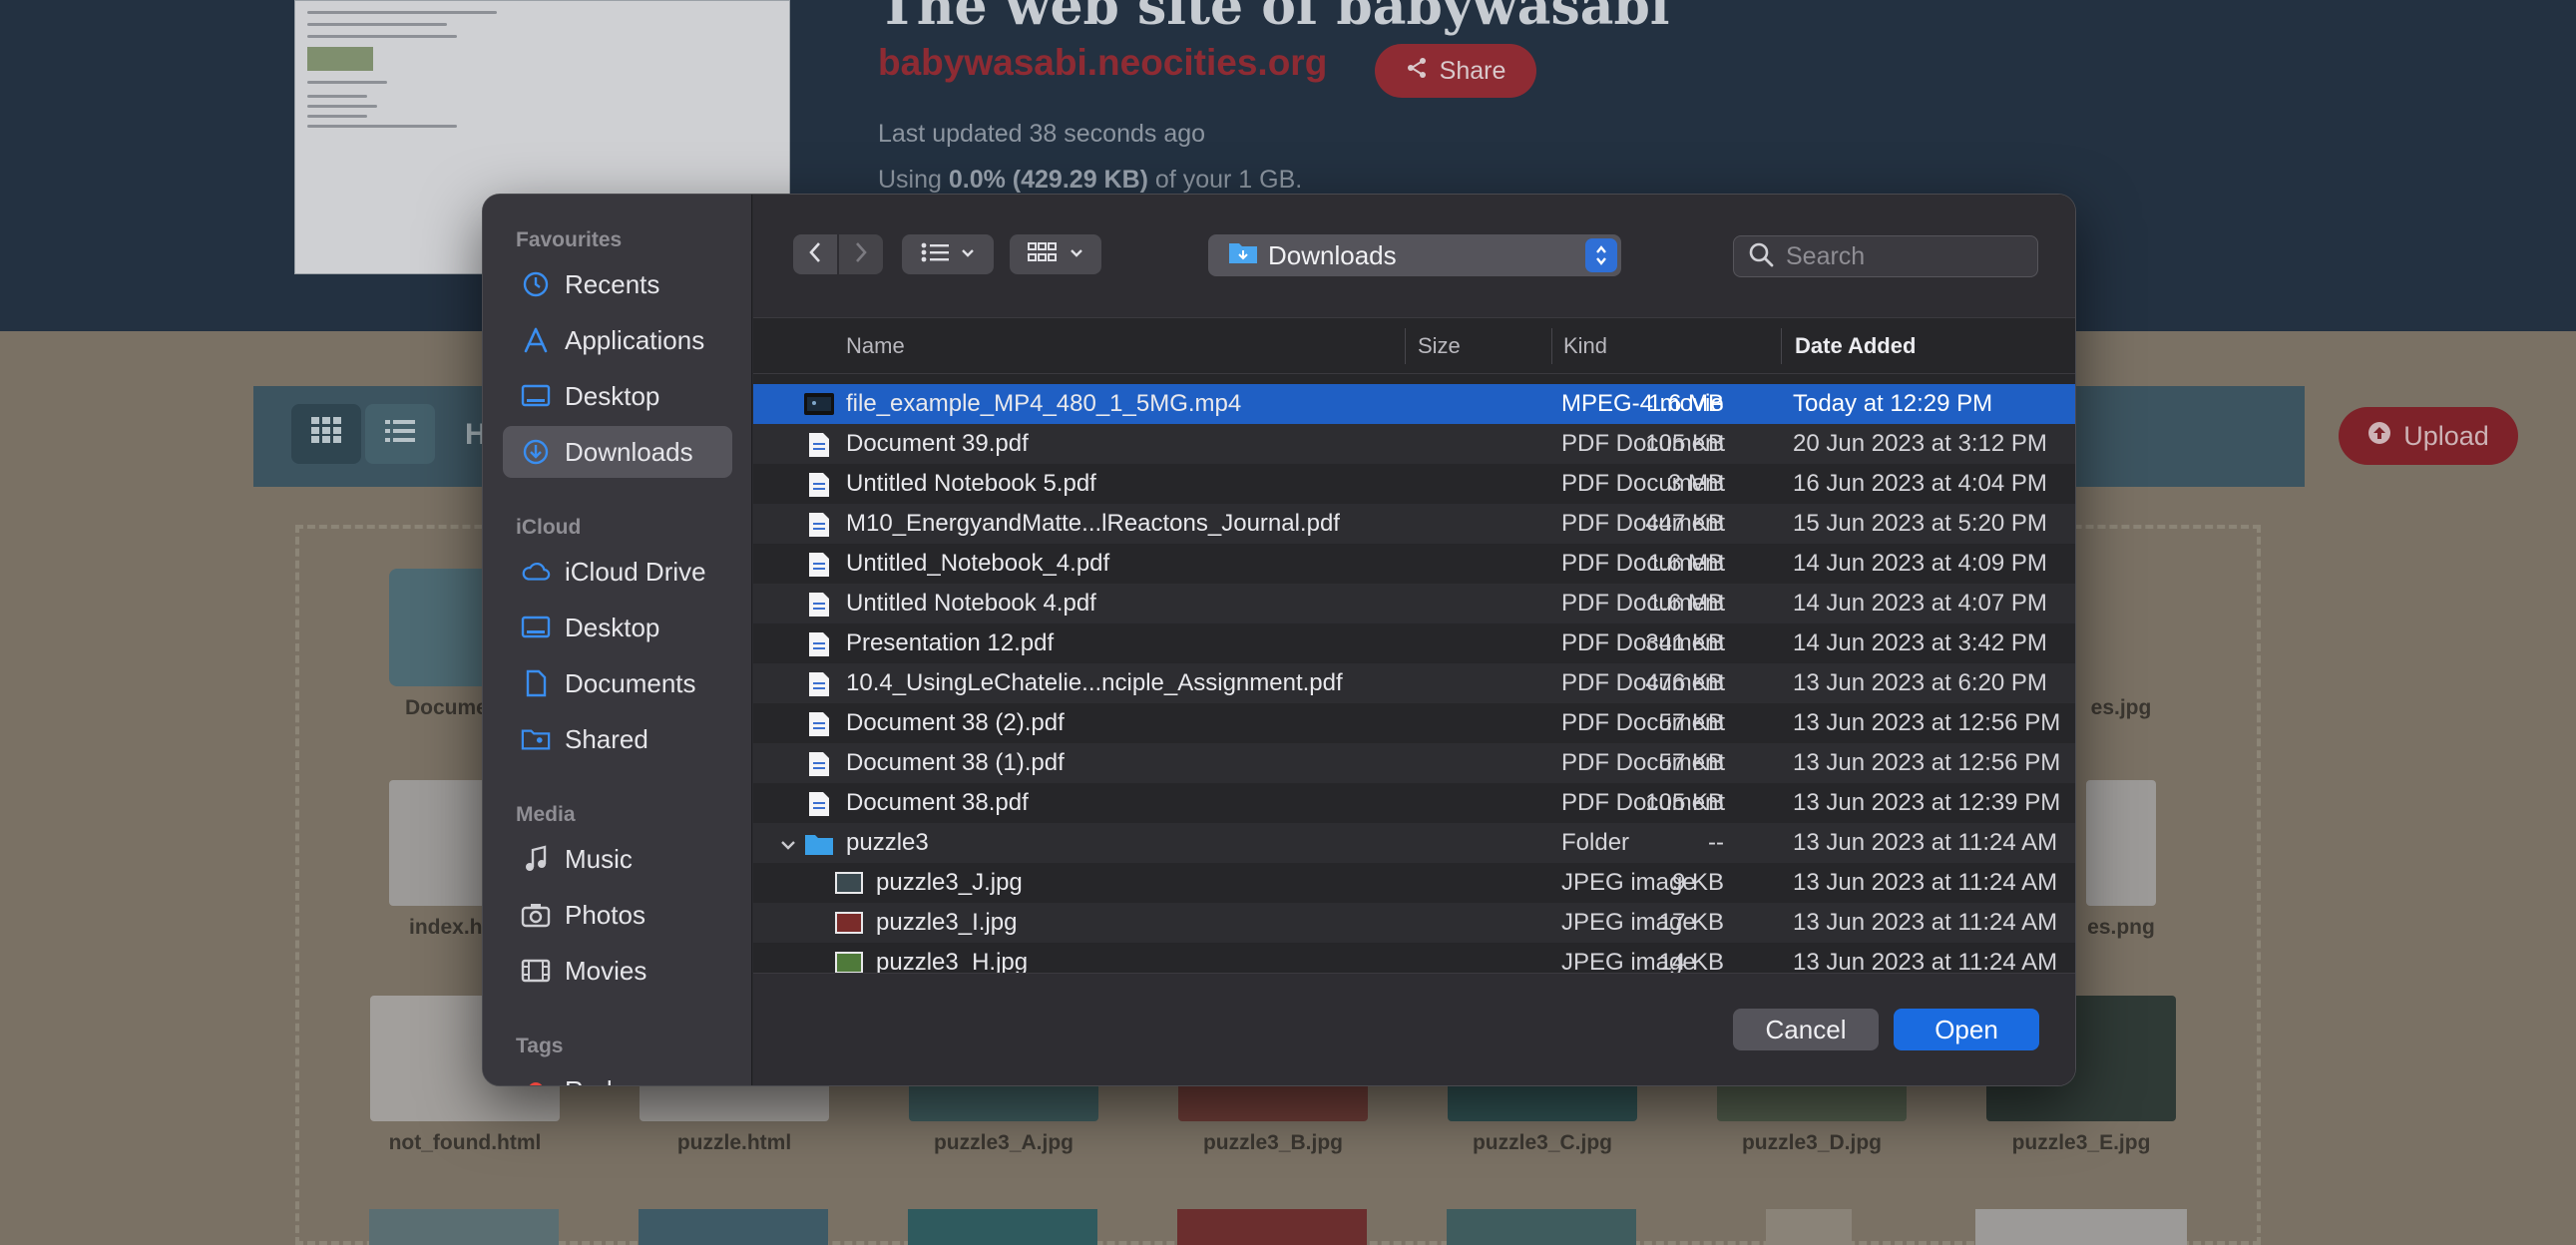 This screenshot has width=2576, height=1245. Describe the element at coordinates (536, 284) in the screenshot. I see `clock-icon` at that location.